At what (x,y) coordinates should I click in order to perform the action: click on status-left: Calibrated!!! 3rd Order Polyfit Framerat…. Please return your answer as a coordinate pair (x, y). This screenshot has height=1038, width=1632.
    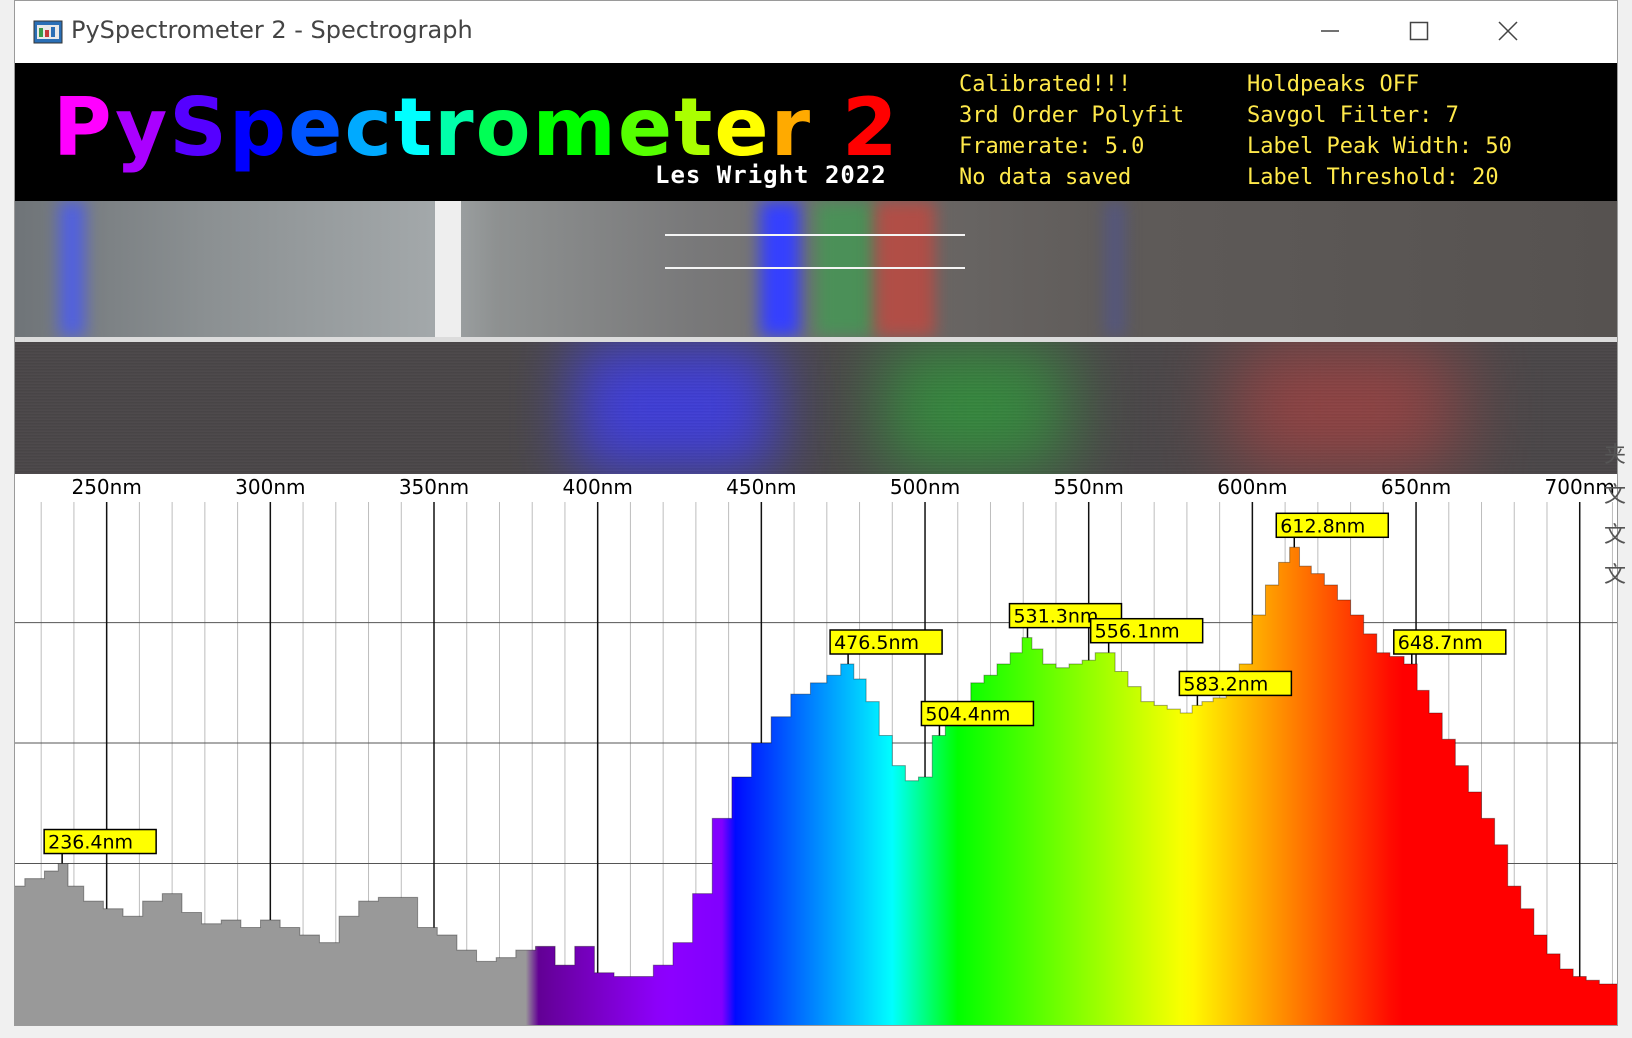
    Looking at the image, I should click on (1071, 131).